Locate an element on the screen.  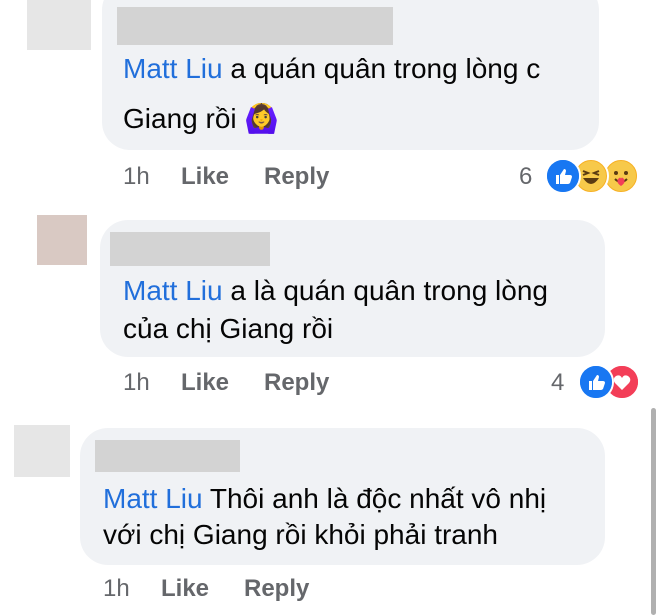
comment-text: Matt Liu a quán quân trong lòng c is located at coordinates (332, 68).